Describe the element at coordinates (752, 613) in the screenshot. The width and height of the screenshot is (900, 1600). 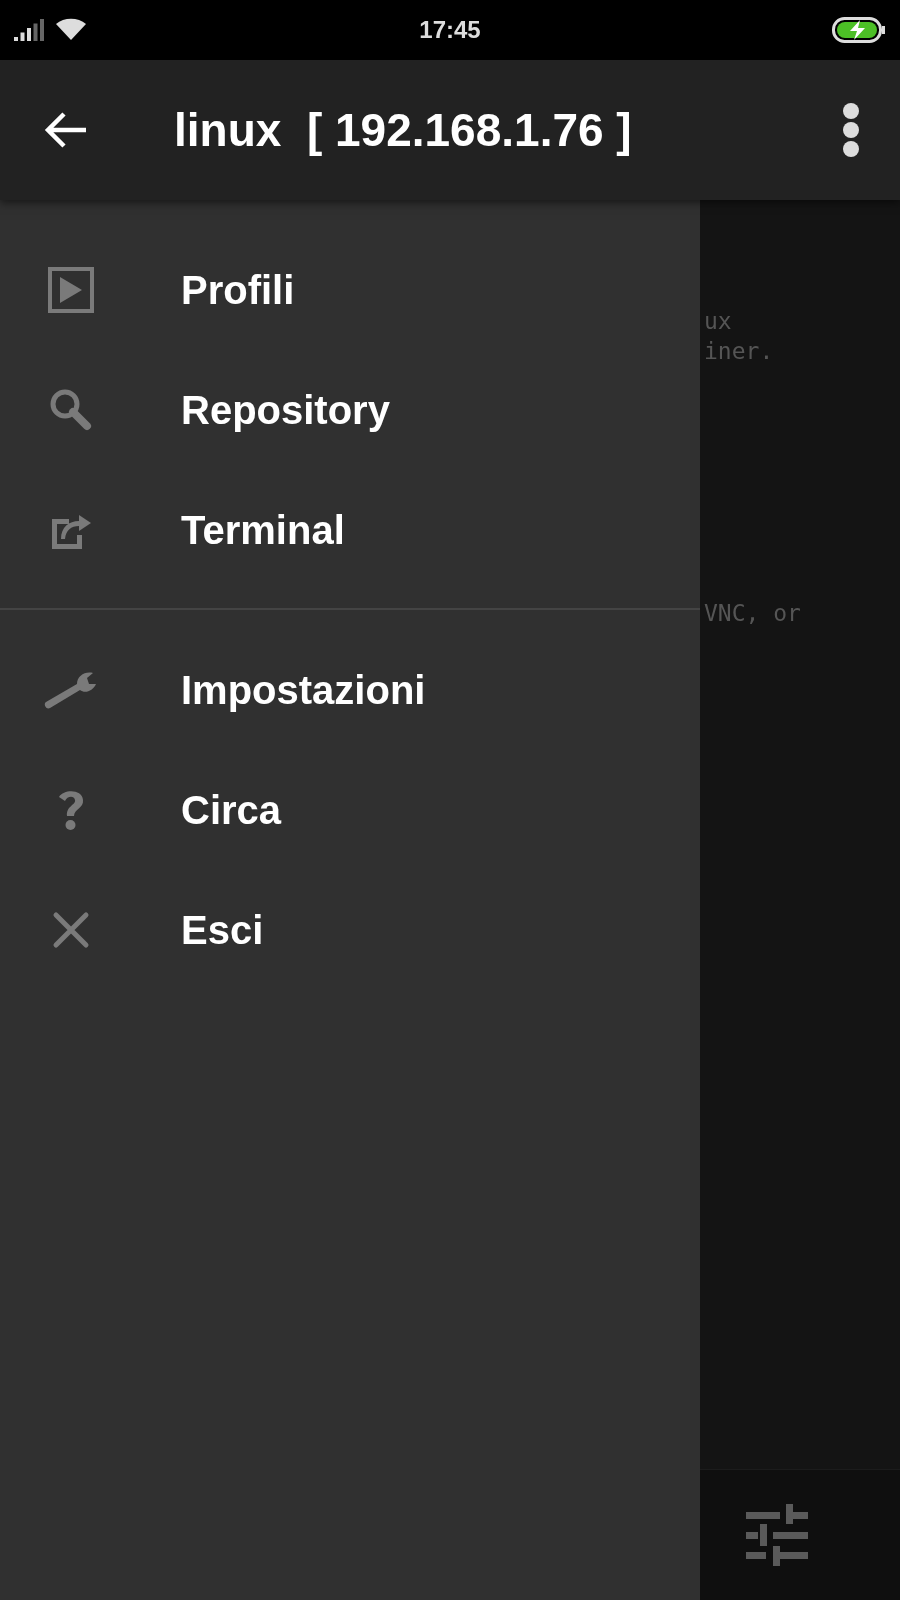
I see `terminal-text: VNC, or` at that location.